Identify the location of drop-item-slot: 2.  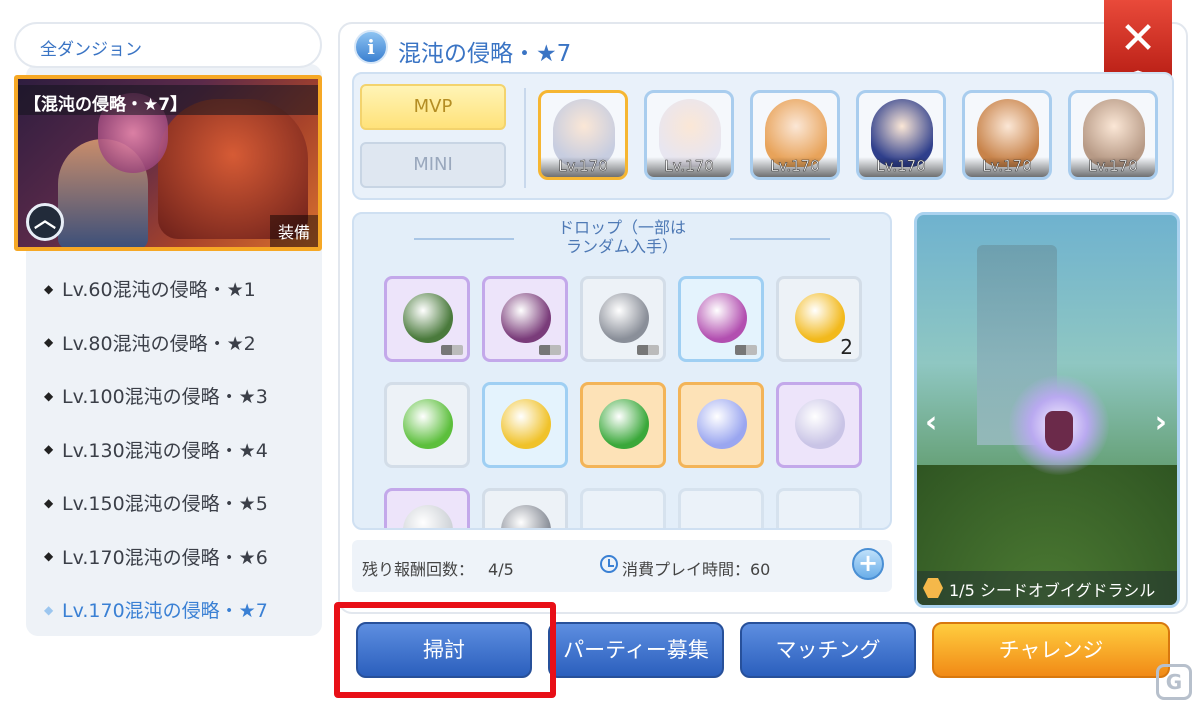
(819, 319).